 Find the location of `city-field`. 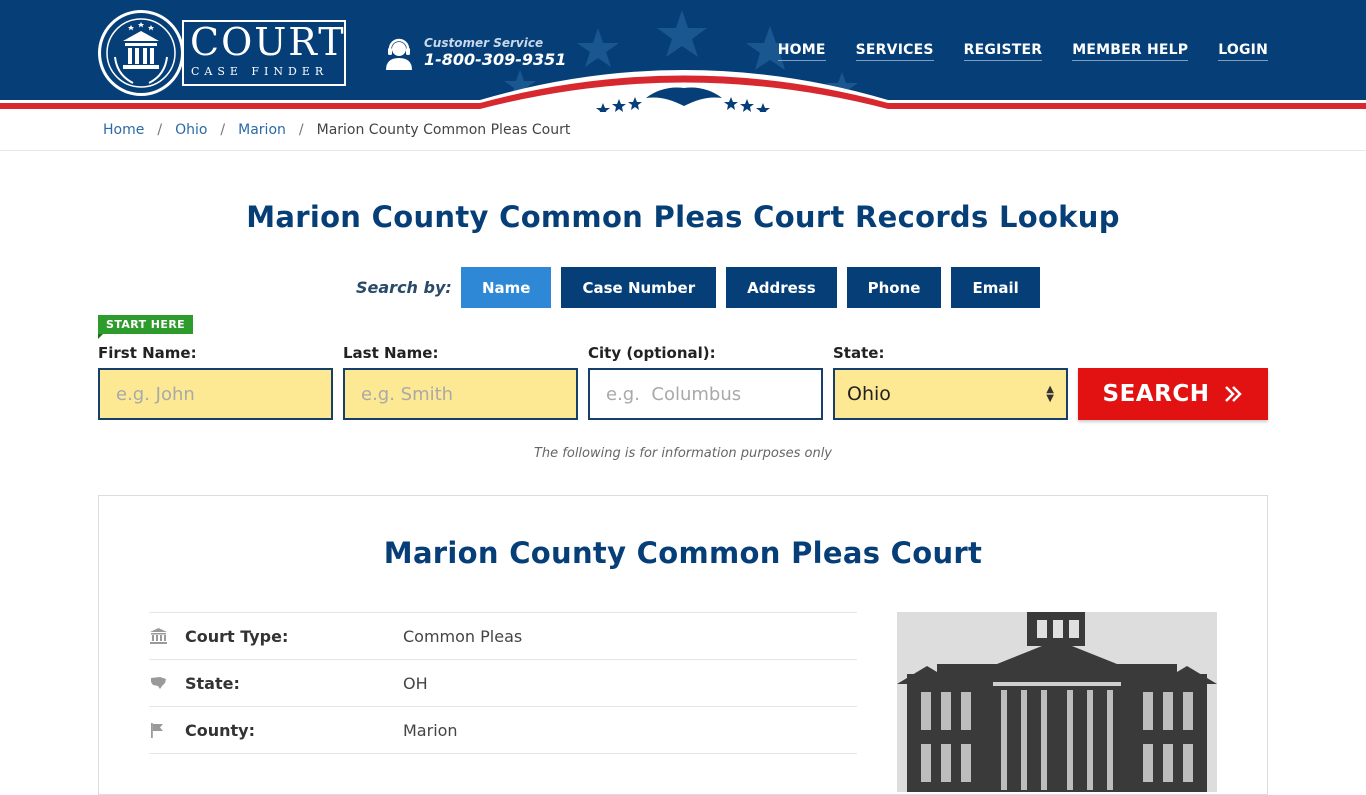

city-field is located at coordinates (705, 394).